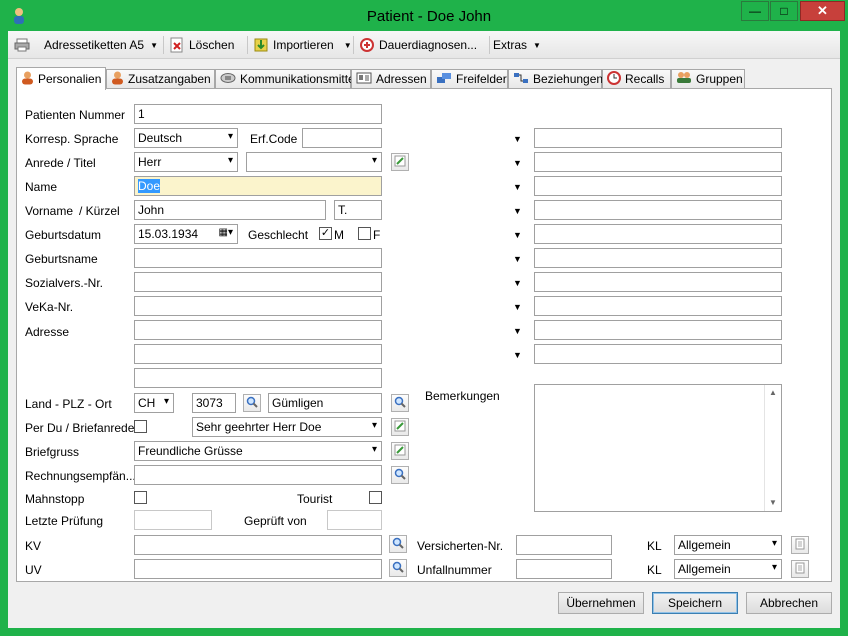 The image size is (848, 636). I want to click on tourist-checkbox, so click(375, 497).